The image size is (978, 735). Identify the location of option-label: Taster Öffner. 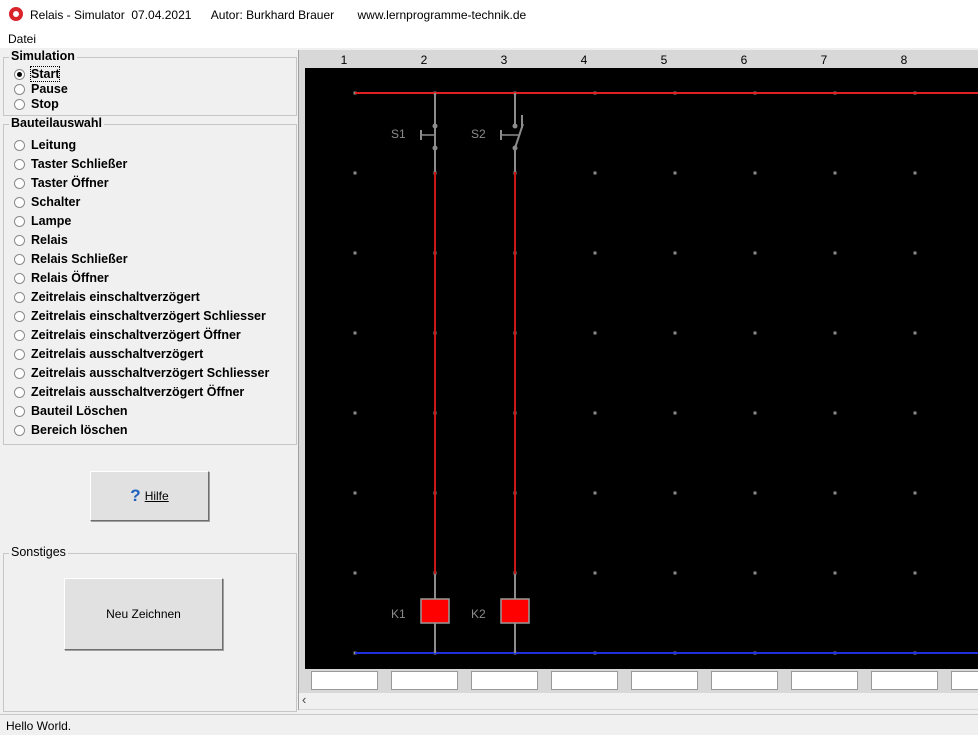
(70, 183).